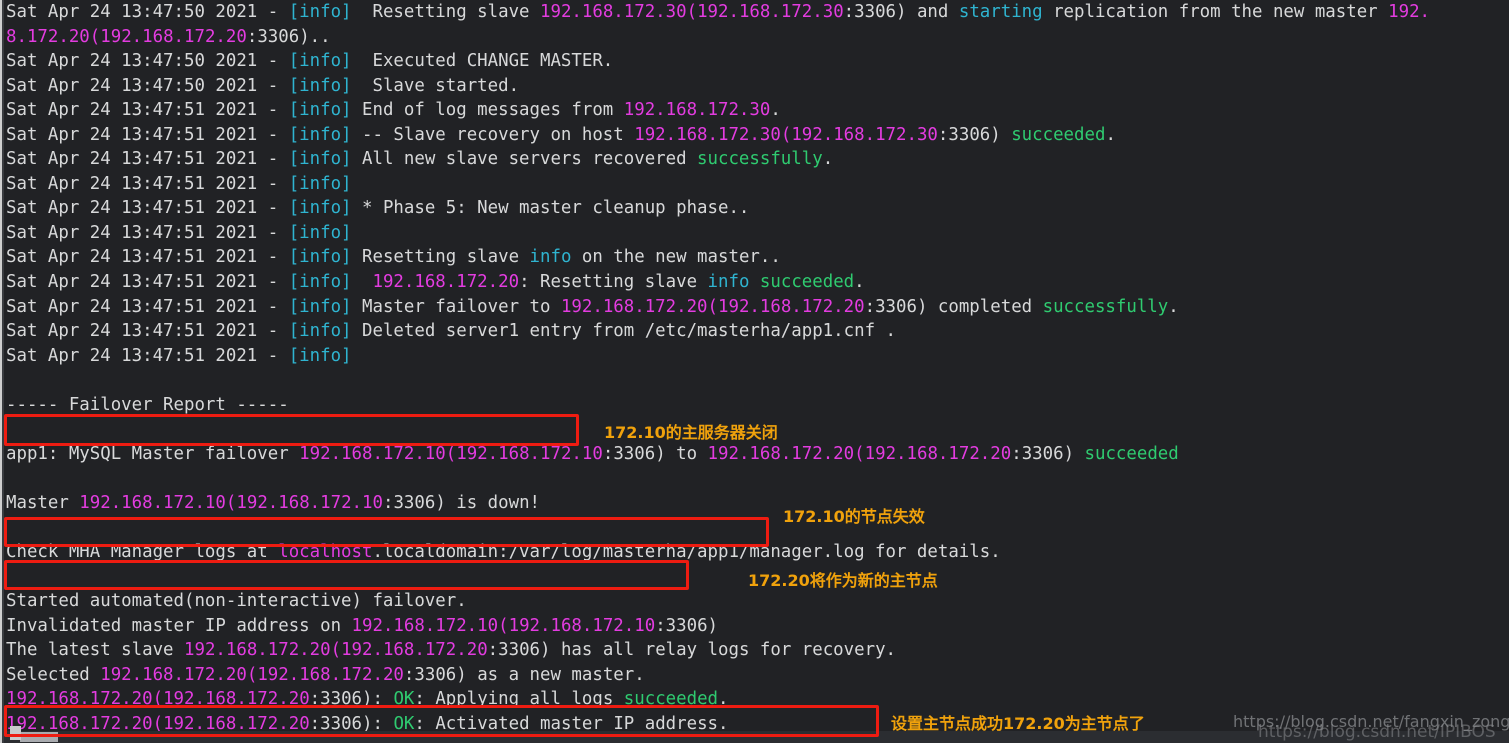 The width and height of the screenshot is (1509, 743). Describe the element at coordinates (482, 61) in the screenshot. I see `terminal-text: Executed CHANGE MASTER.` at that location.